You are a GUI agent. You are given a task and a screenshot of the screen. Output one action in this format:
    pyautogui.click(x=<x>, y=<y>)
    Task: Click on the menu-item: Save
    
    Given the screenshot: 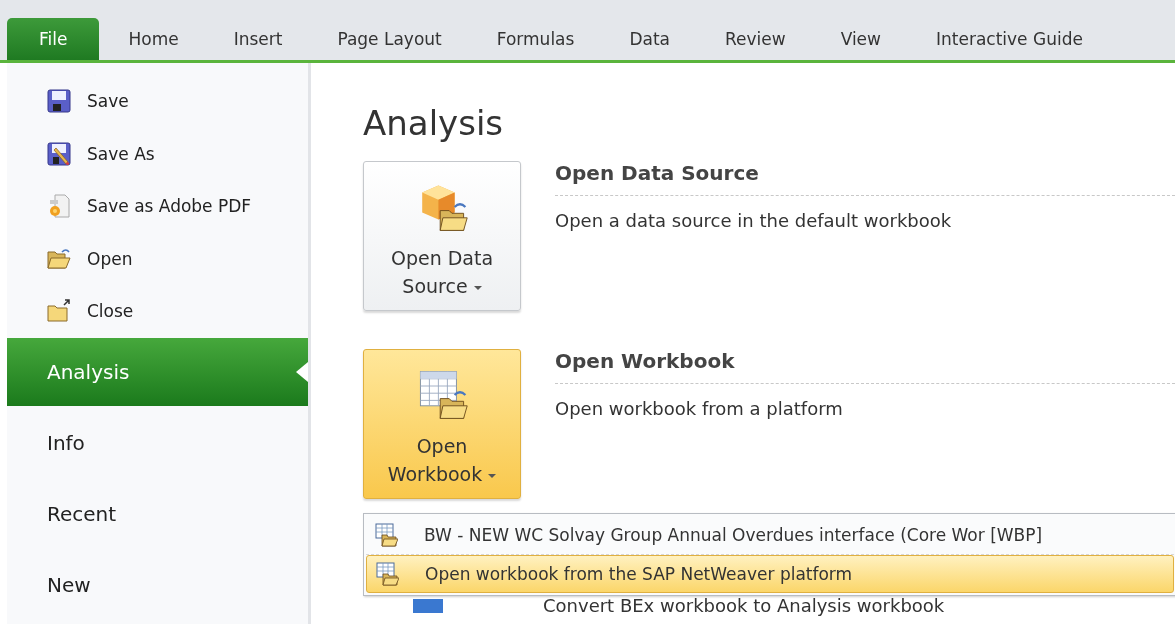 What is the action you would take?
    pyautogui.click(x=157, y=101)
    